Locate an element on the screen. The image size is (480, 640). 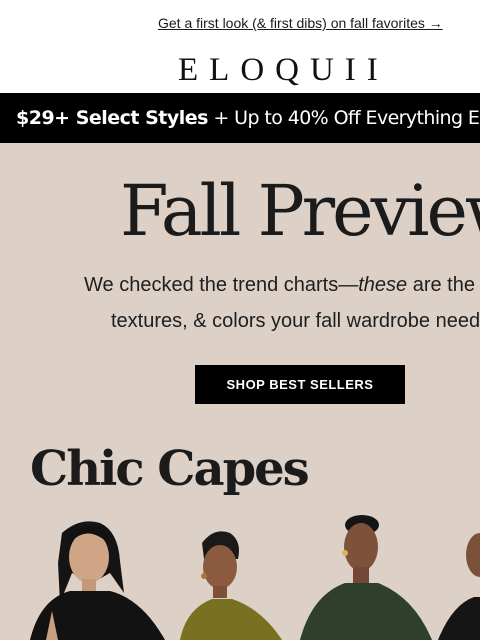
shop-best-sellers-button: SHOP BEST SELLERS is located at coordinates (300, 384).